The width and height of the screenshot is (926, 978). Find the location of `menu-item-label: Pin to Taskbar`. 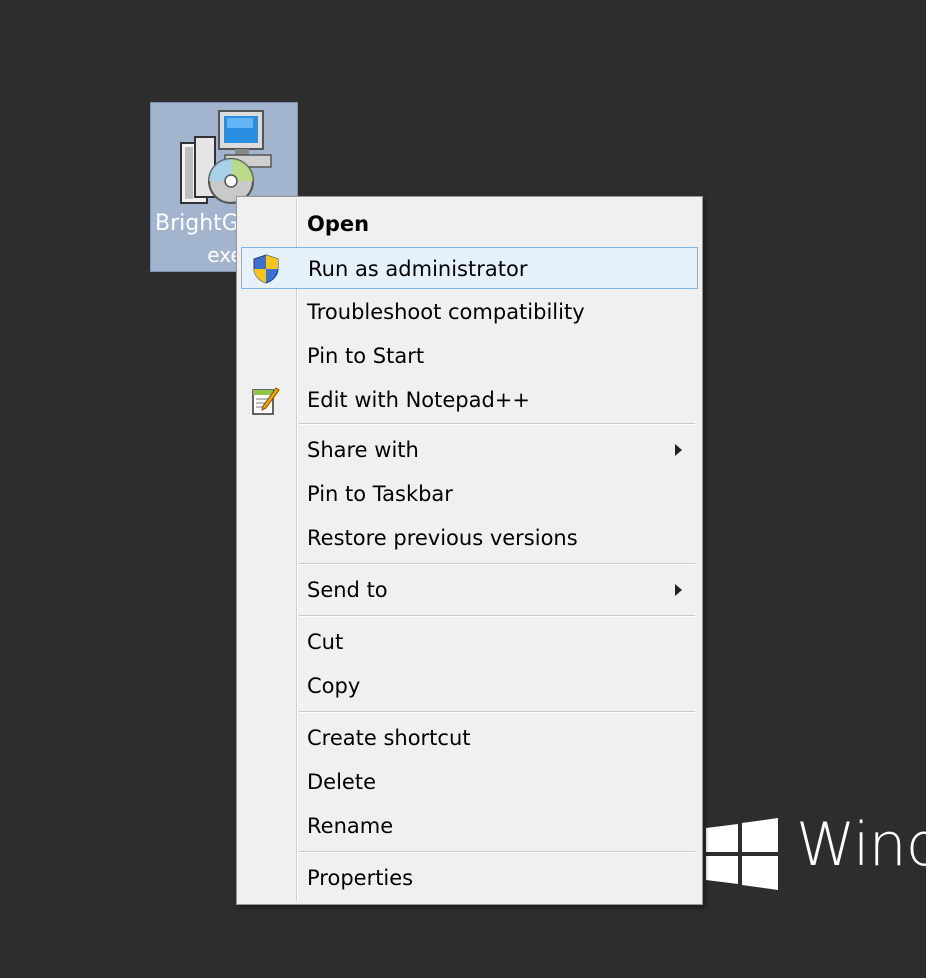

menu-item-label: Pin to Taskbar is located at coordinates (380, 494).